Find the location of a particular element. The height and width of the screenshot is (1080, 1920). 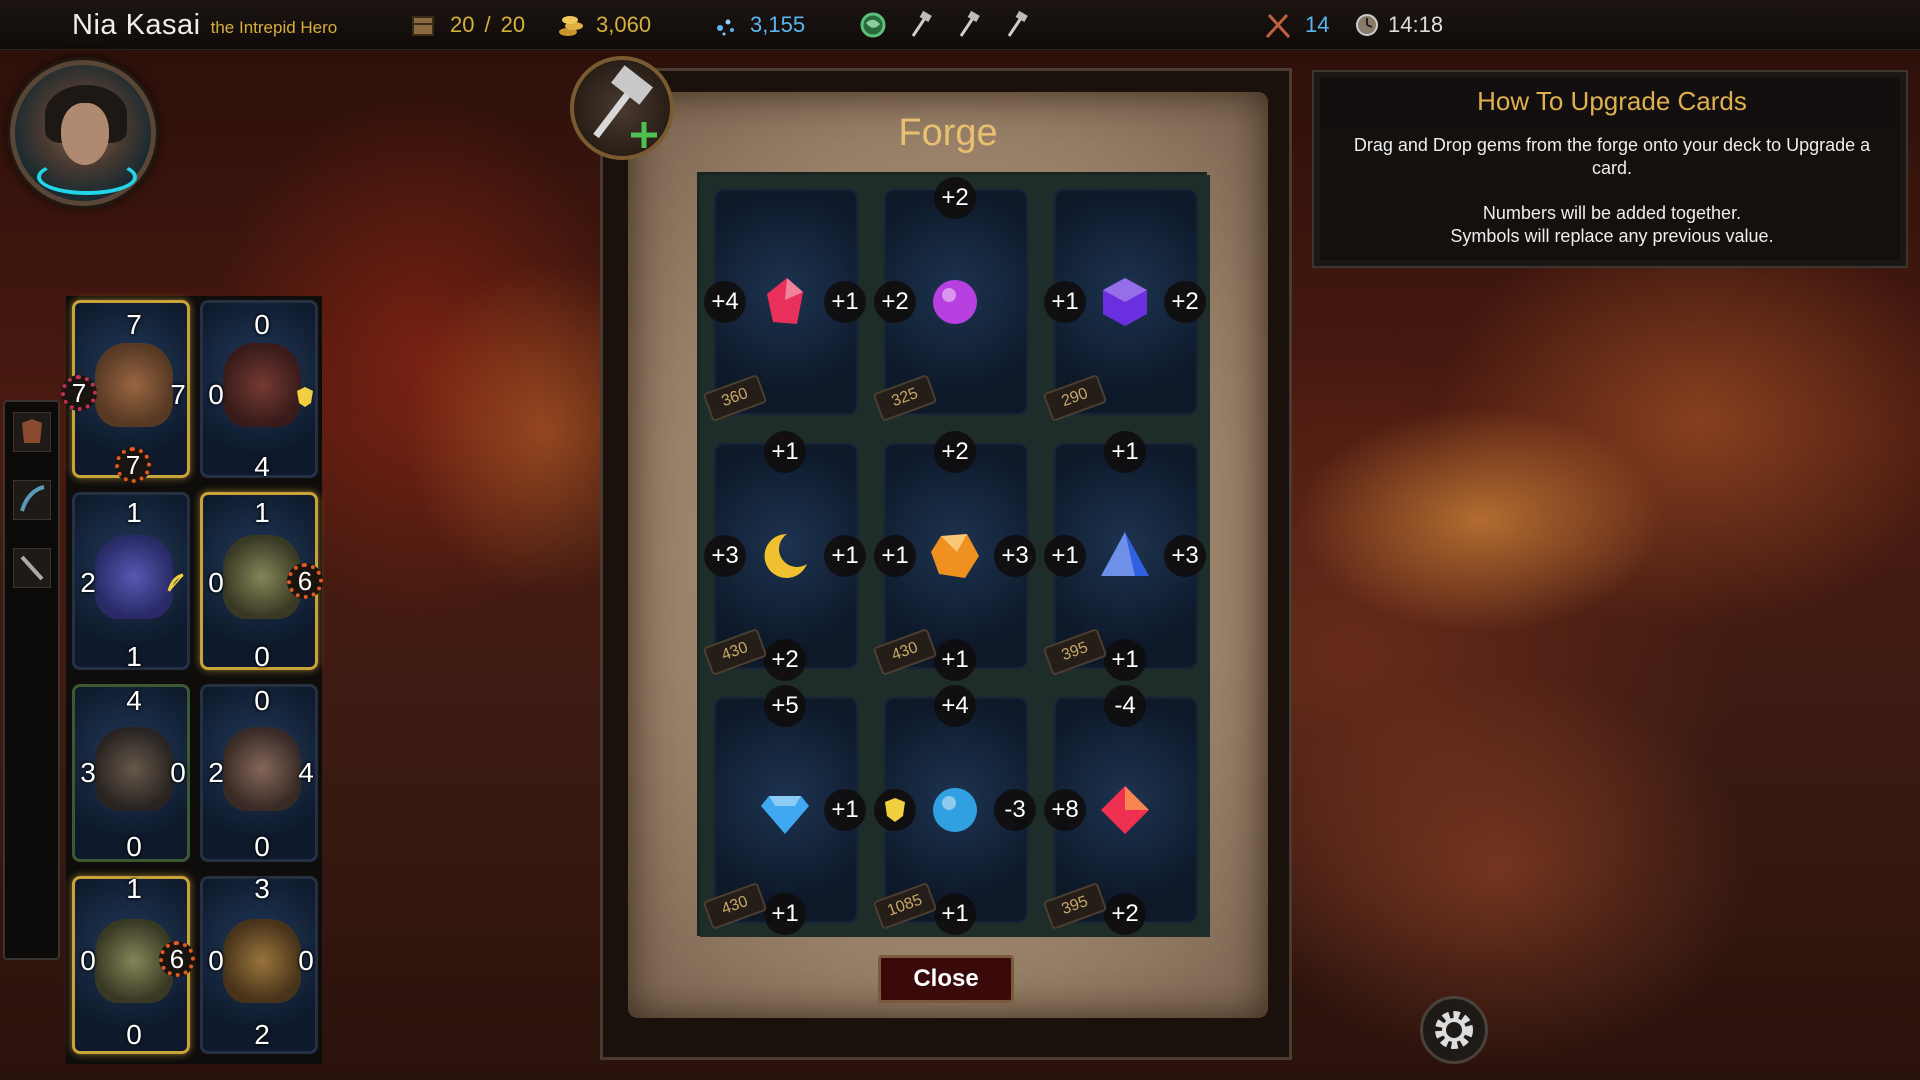

hero-collar is located at coordinates (87, 177).